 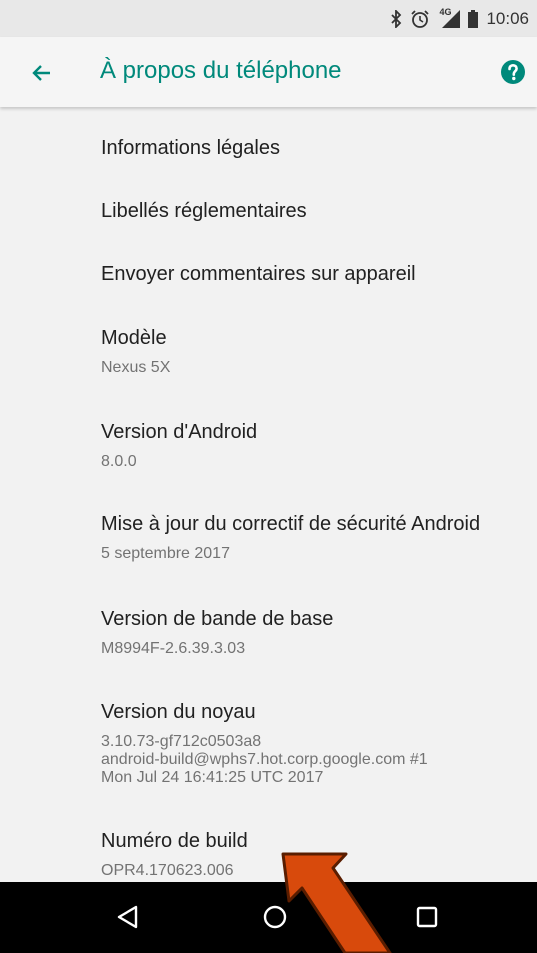 I want to click on pref-summary: M8994F-2.6.39.3.03, so click(x=311, y=649).